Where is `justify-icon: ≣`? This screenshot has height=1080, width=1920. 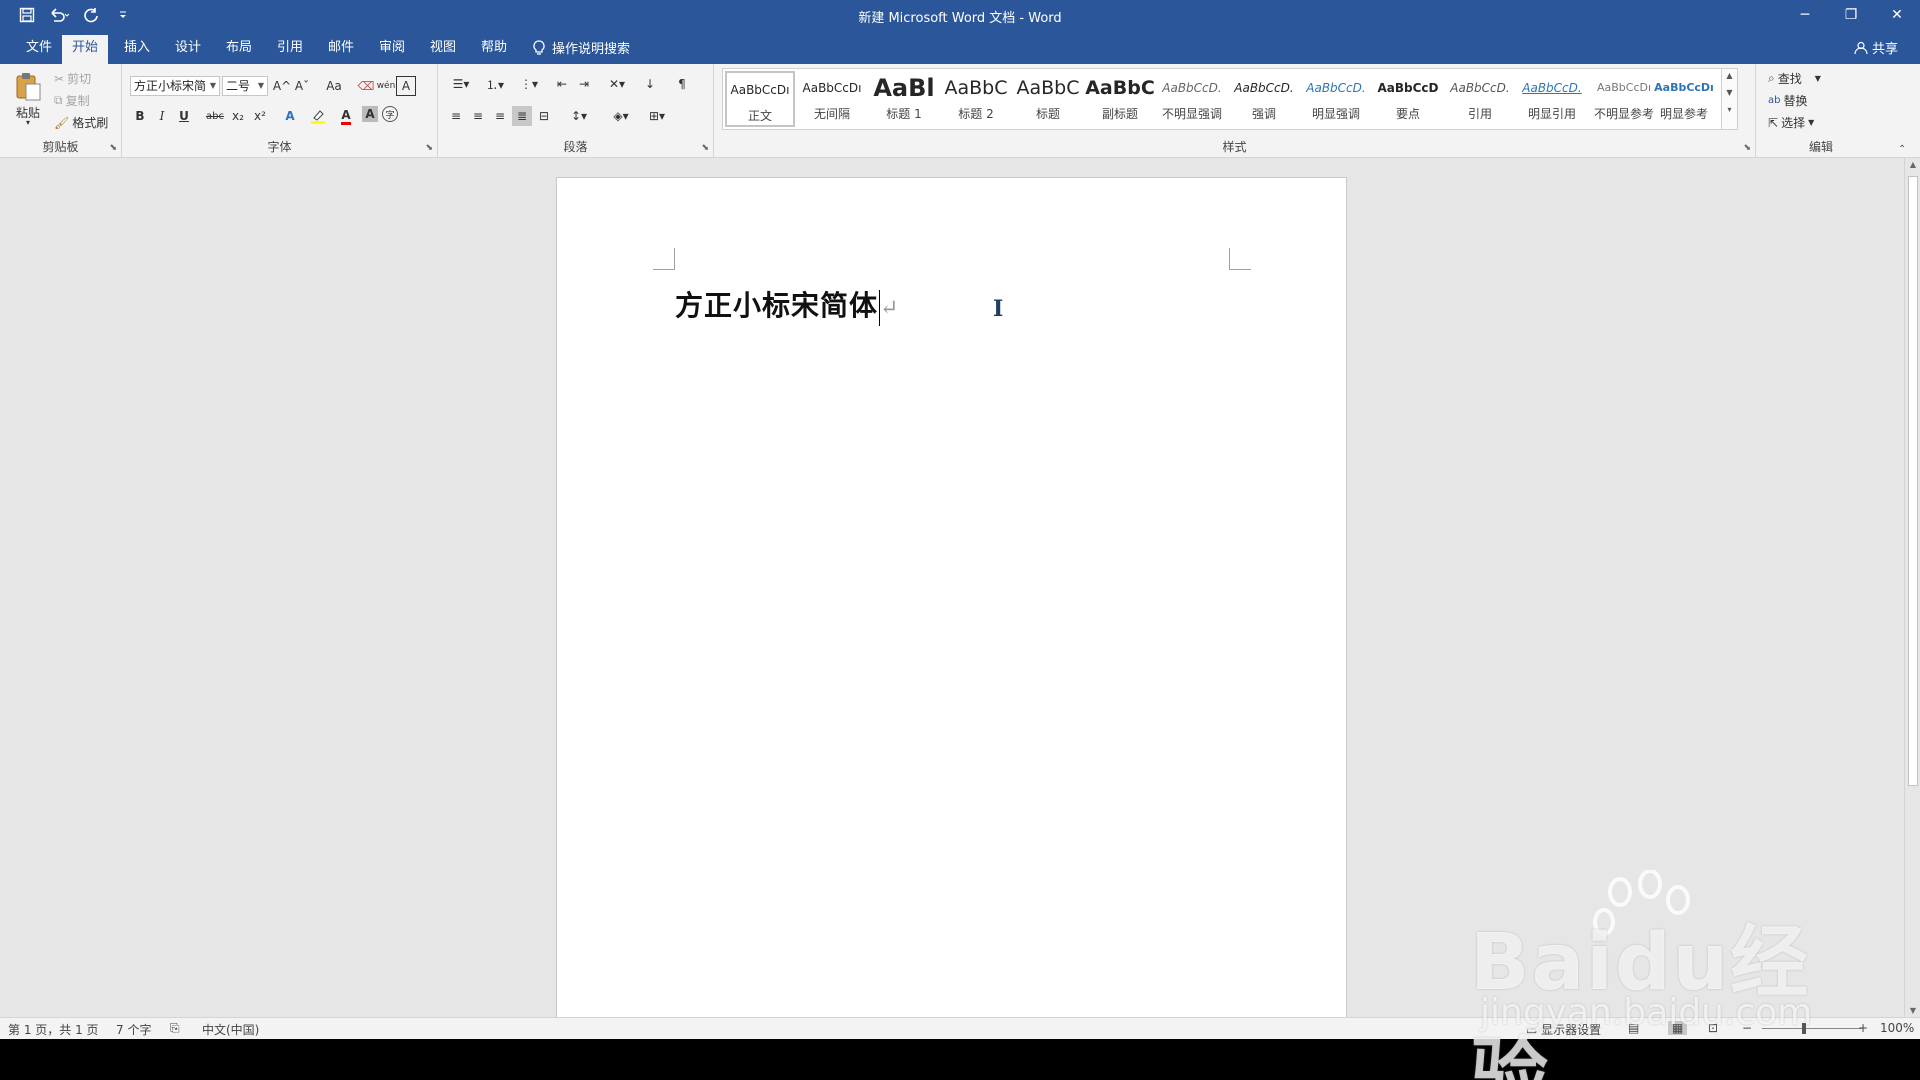
justify-icon: ≣ is located at coordinates (522, 116).